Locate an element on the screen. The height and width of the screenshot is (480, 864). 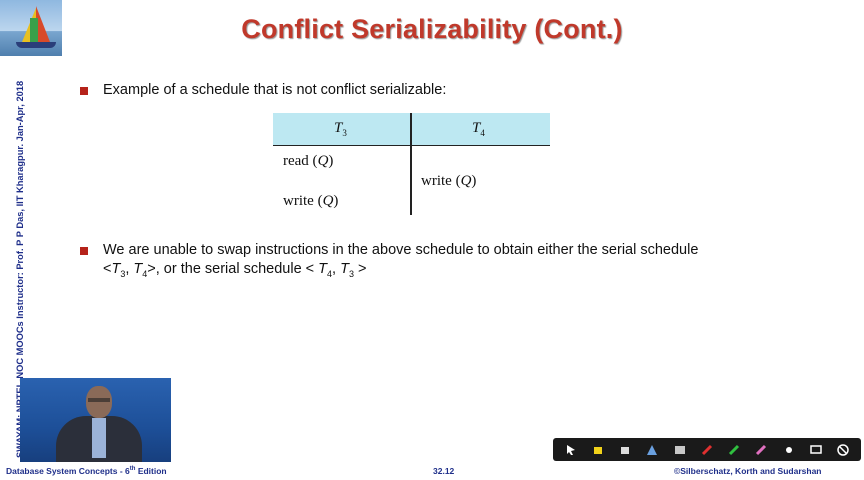
pointer-icon is located at coordinates (571, 450).